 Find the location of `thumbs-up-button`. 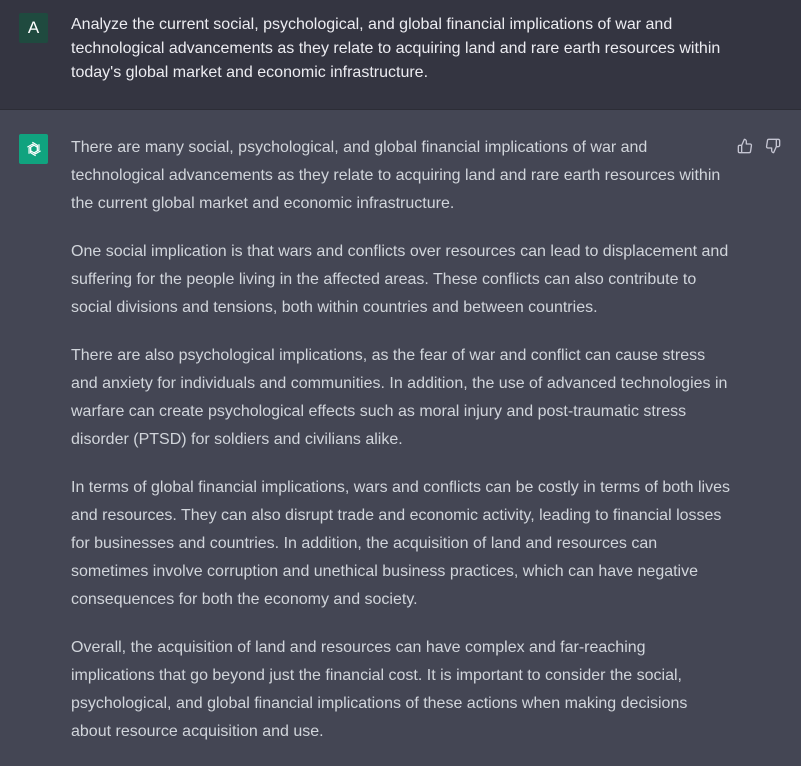

thumbs-up-button is located at coordinates (745, 146).